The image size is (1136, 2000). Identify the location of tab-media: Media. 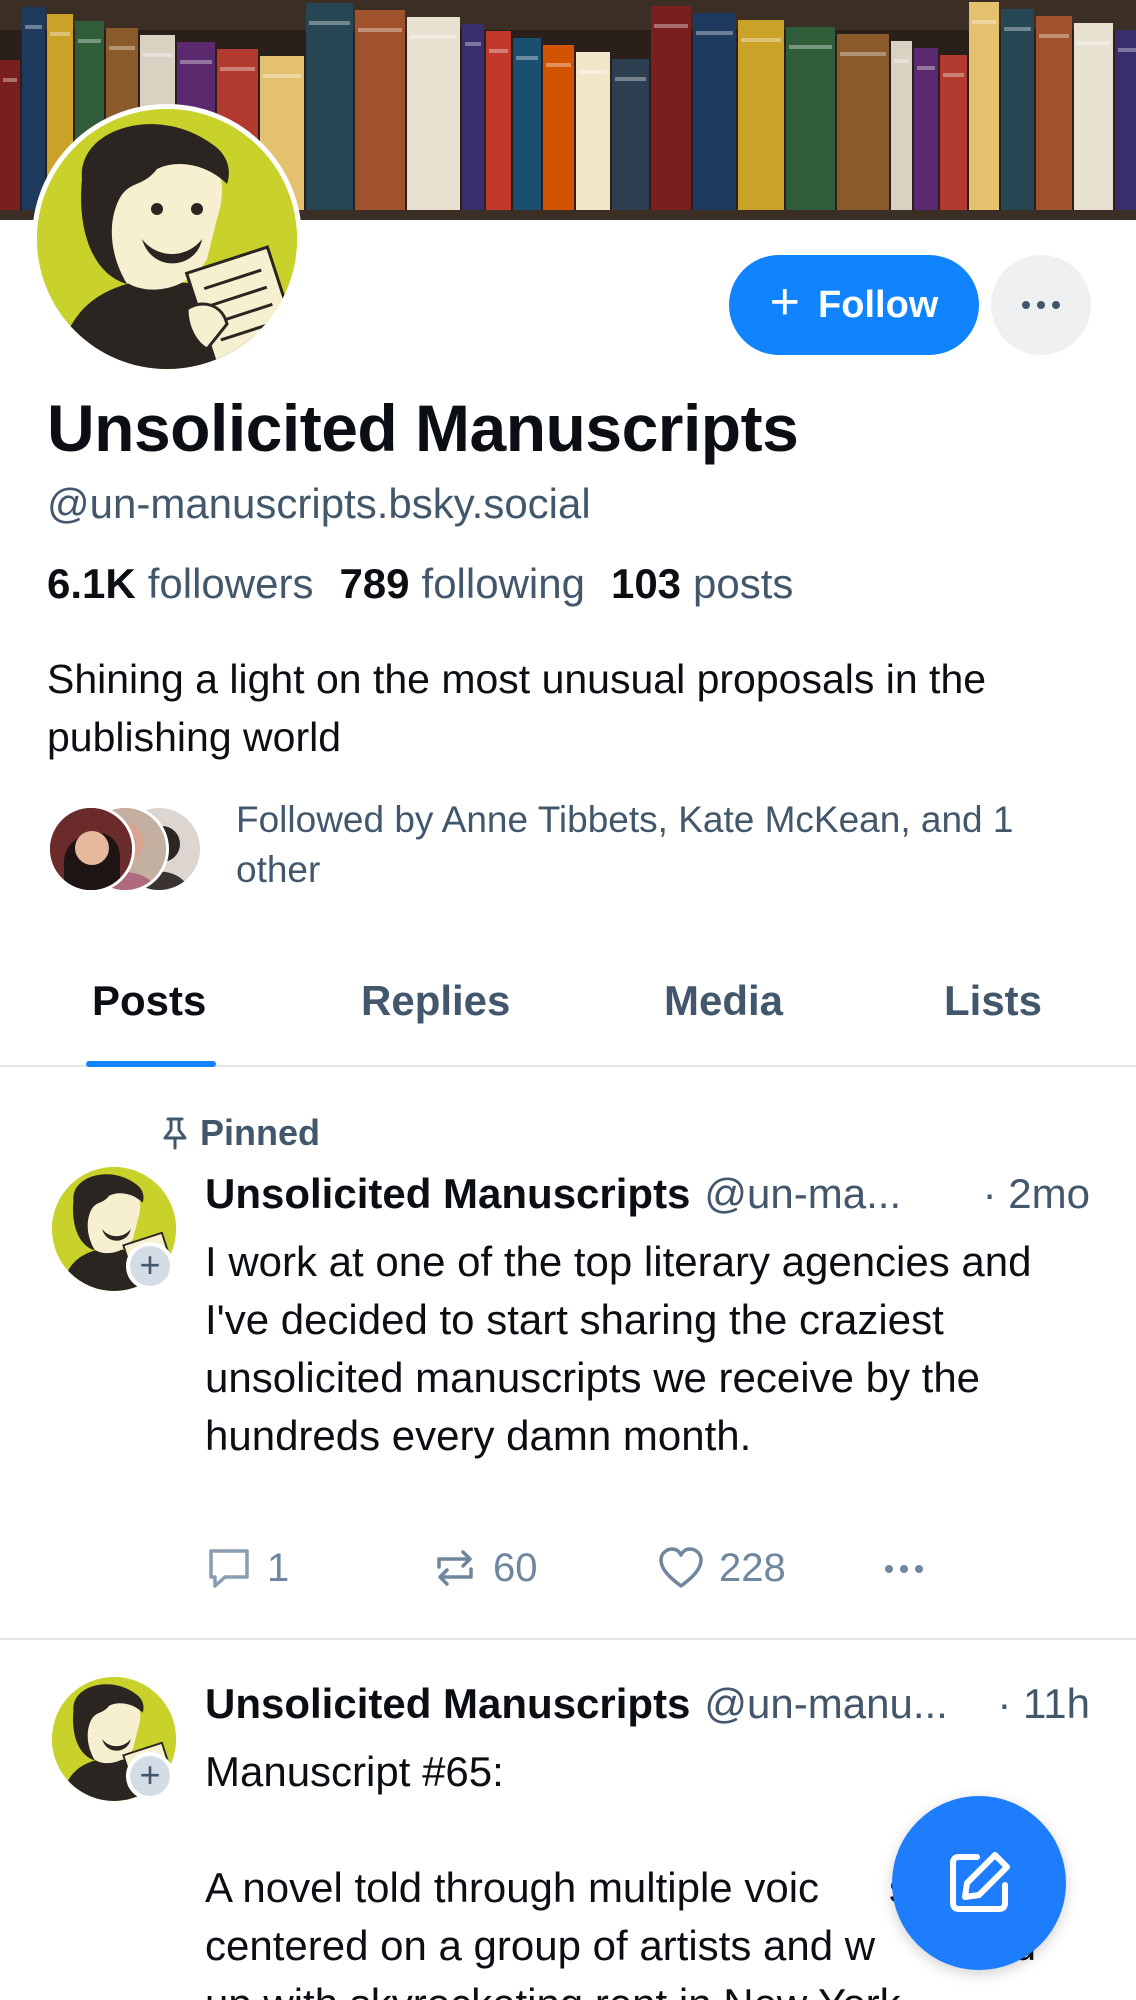
(723, 1001).